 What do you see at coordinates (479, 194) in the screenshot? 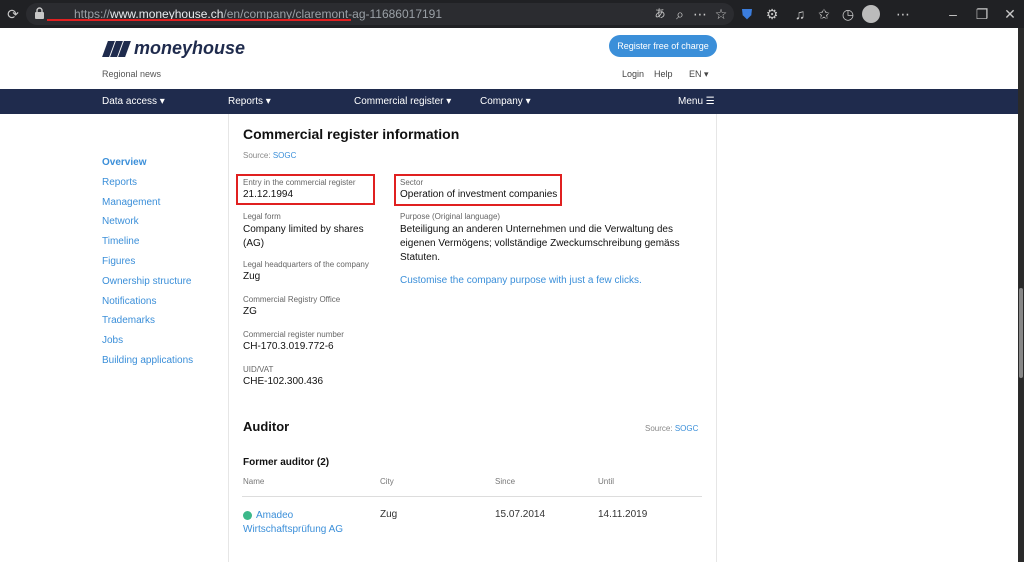
I see `sector-value: Operation of investment companies` at bounding box center [479, 194].